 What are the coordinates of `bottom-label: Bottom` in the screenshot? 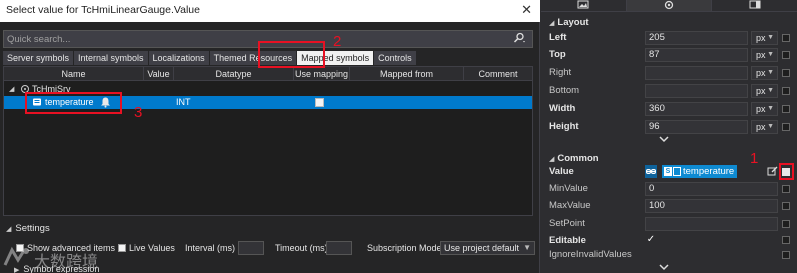 It's located at (564, 90).